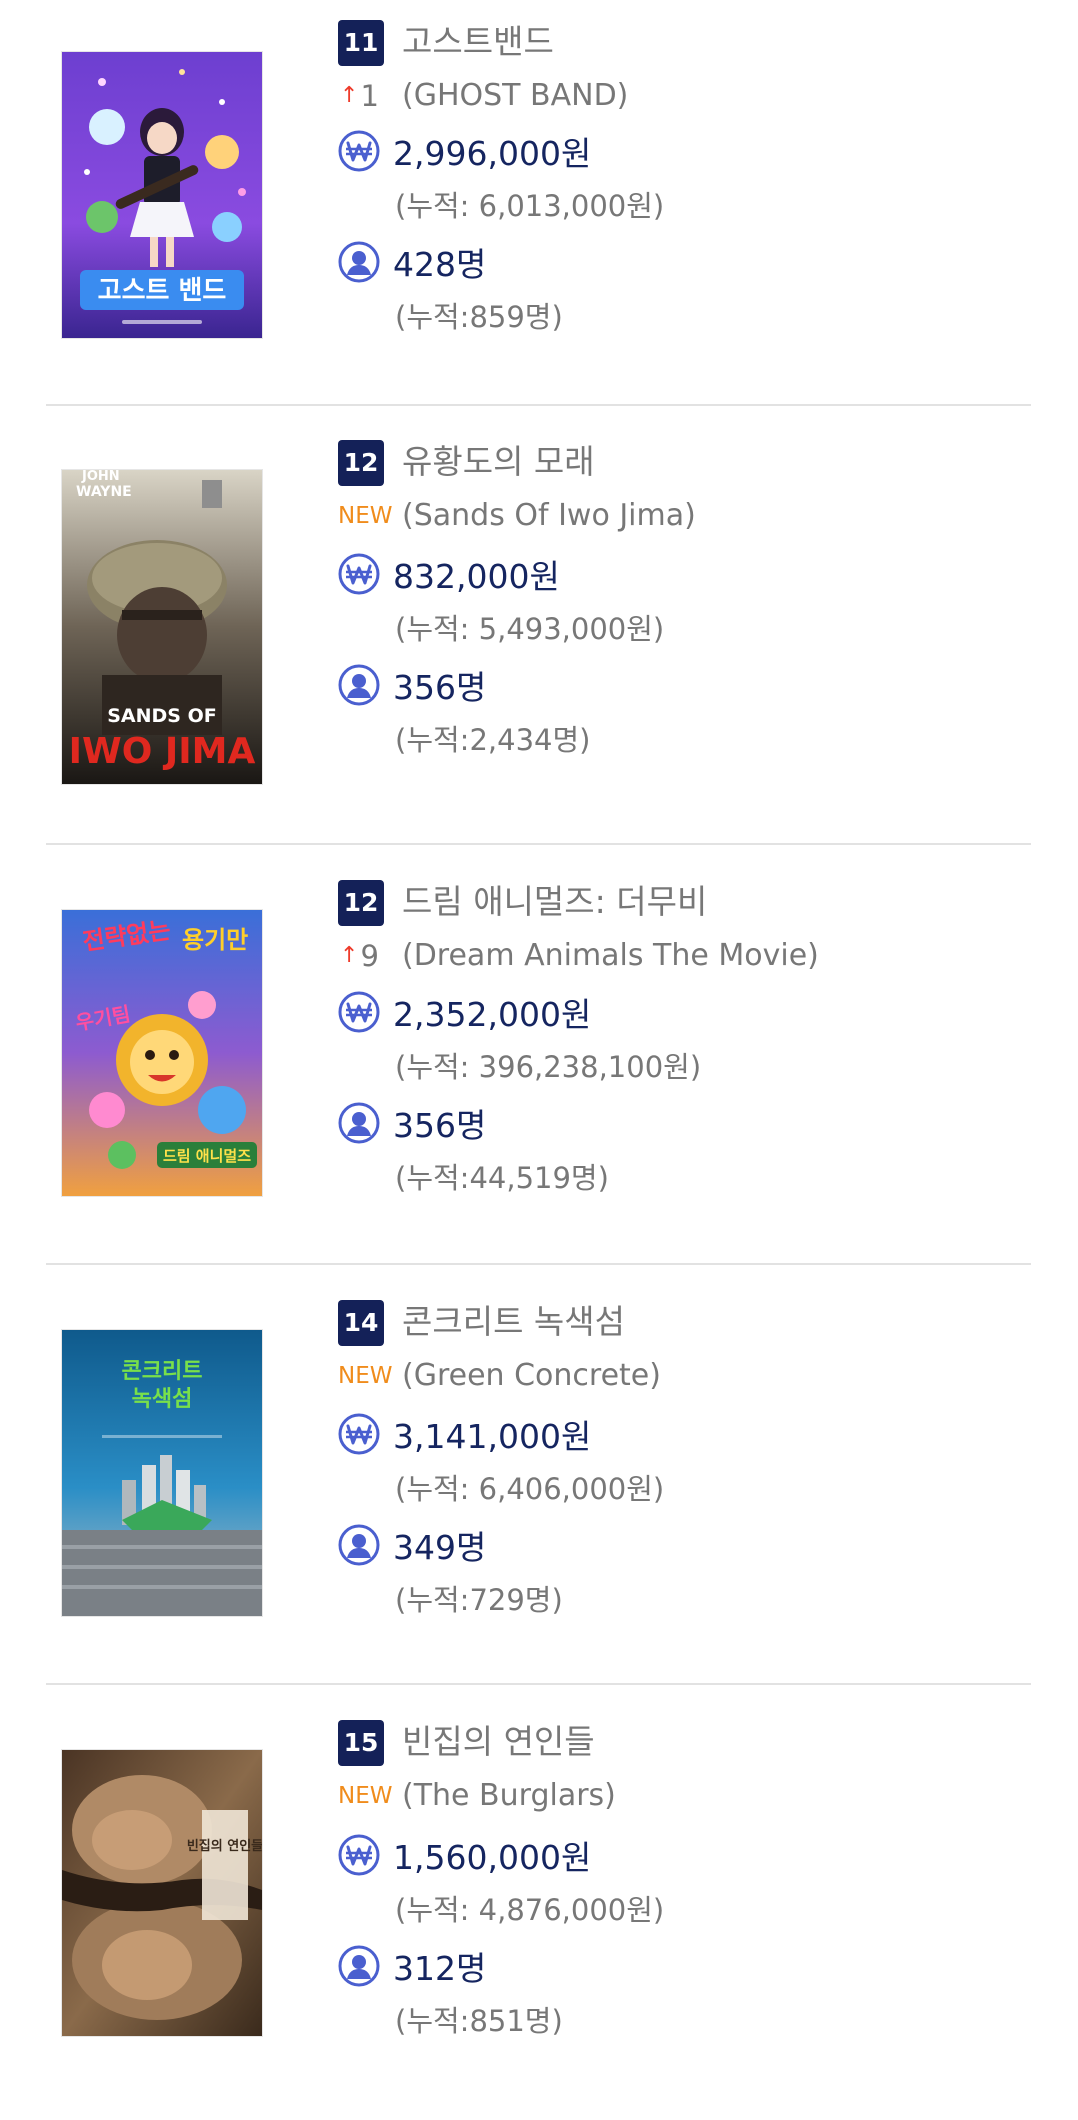  What do you see at coordinates (162, 751) in the screenshot?
I see `poster-title-text: IWO JIMA` at bounding box center [162, 751].